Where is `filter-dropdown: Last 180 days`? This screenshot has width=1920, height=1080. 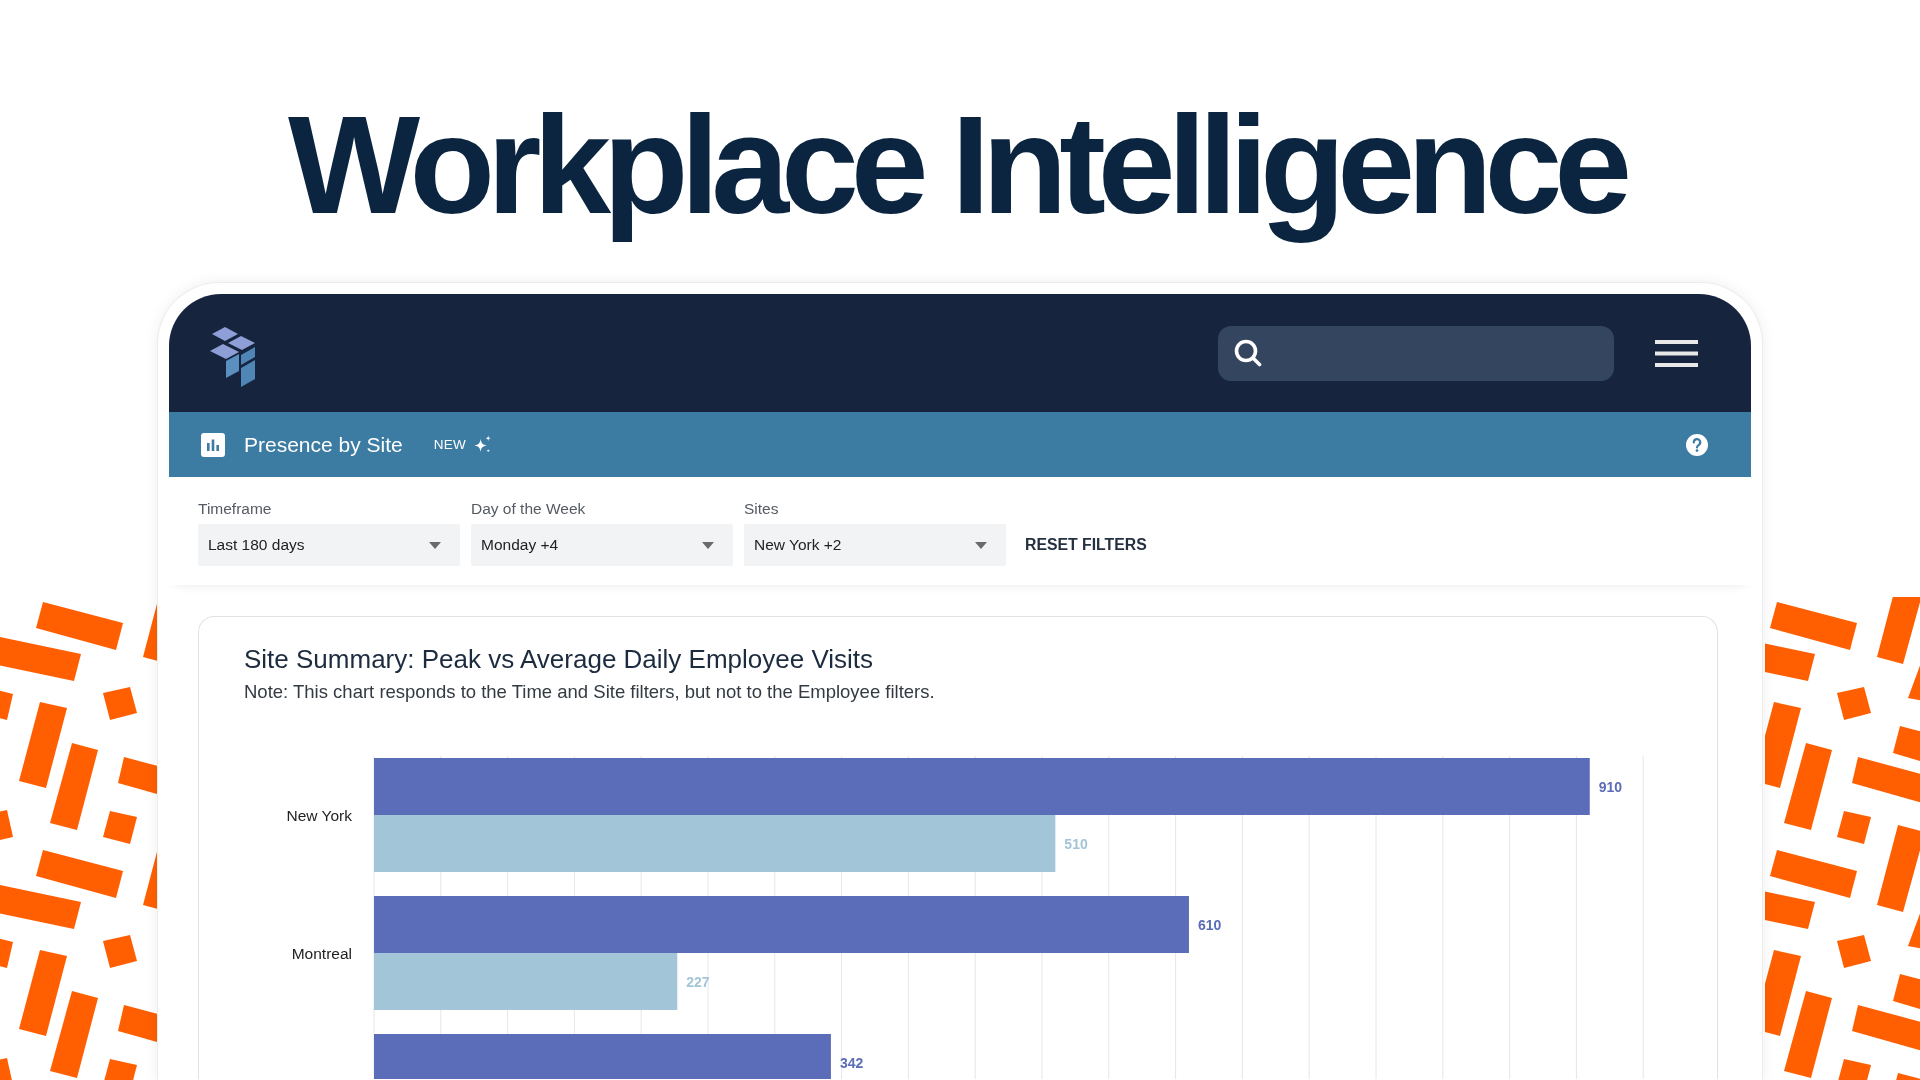
filter-dropdown: Last 180 days is located at coordinates (329, 545).